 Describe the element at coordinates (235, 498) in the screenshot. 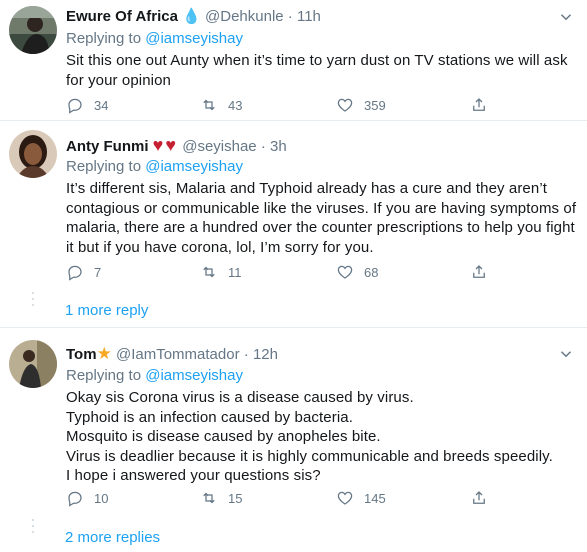

I see `retweet-count: 15` at that location.